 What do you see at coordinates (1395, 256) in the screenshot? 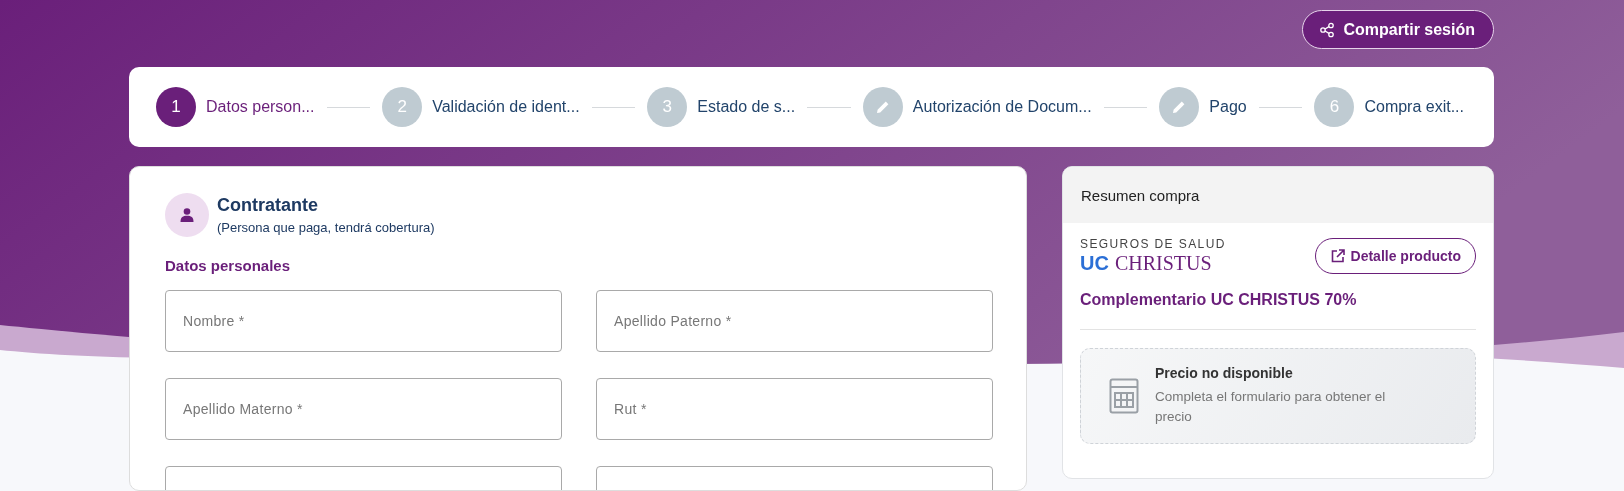
I see `product-detail-button: Detalle producto` at bounding box center [1395, 256].